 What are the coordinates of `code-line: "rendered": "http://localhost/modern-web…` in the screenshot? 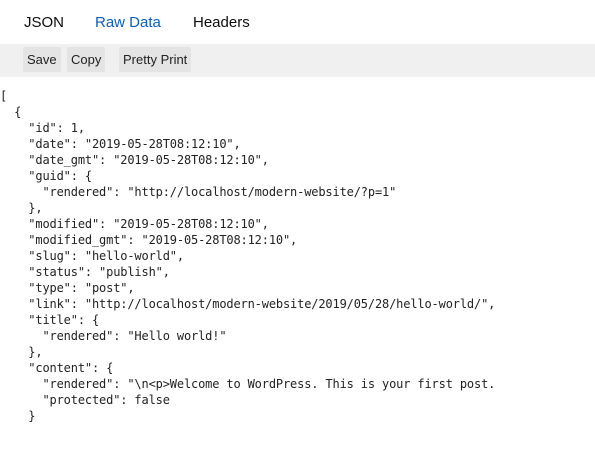 It's located at (198, 192).